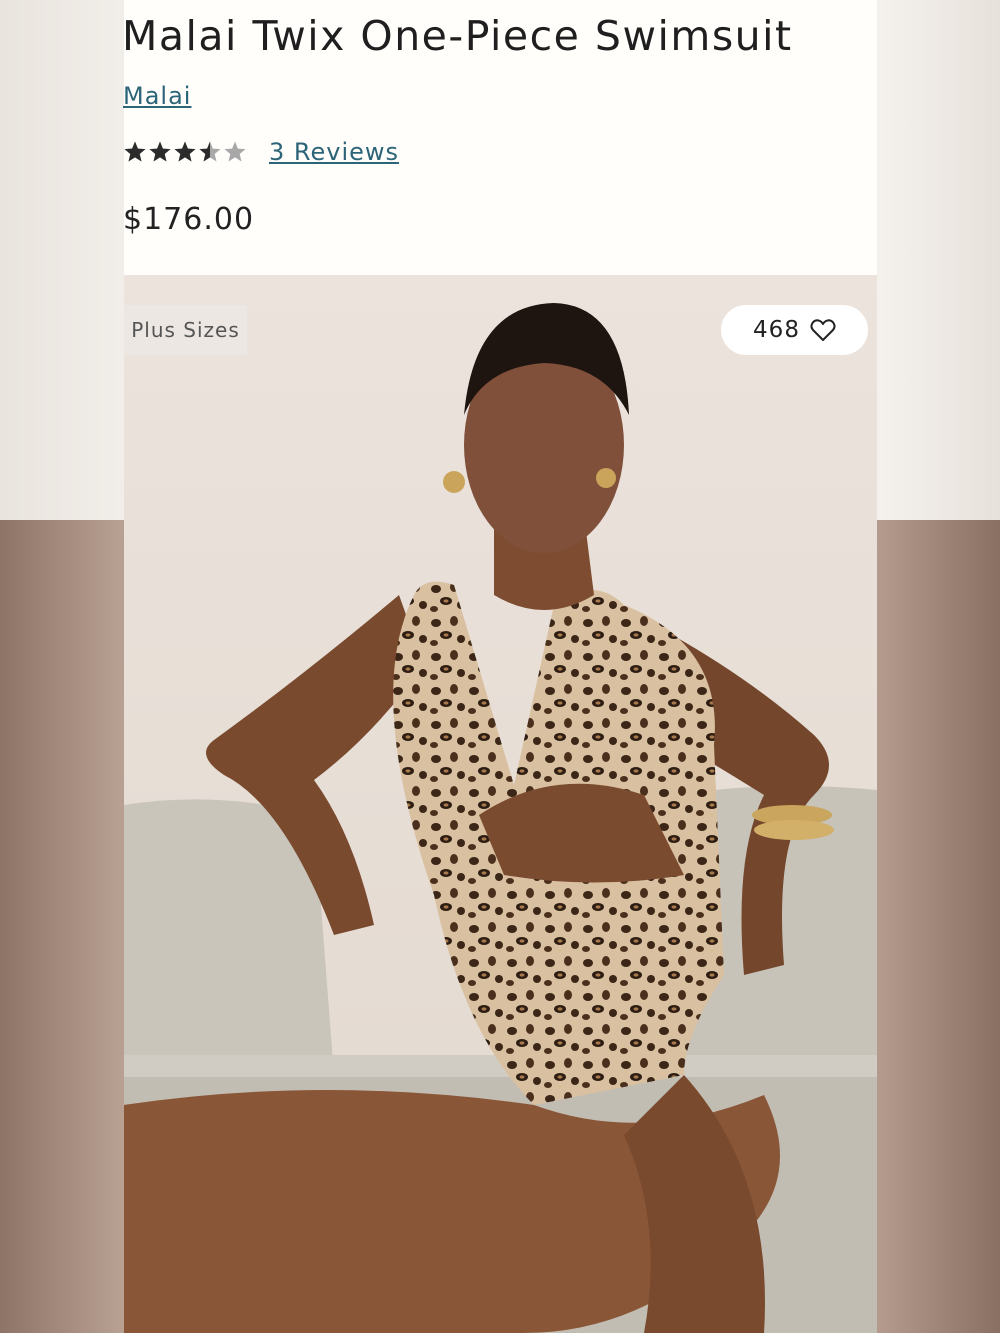 Image resolution: width=1000 pixels, height=1333 pixels. What do you see at coordinates (457, 36) in the screenshot?
I see `product-title: Malai Twix One-Piece Swimsuit` at bounding box center [457, 36].